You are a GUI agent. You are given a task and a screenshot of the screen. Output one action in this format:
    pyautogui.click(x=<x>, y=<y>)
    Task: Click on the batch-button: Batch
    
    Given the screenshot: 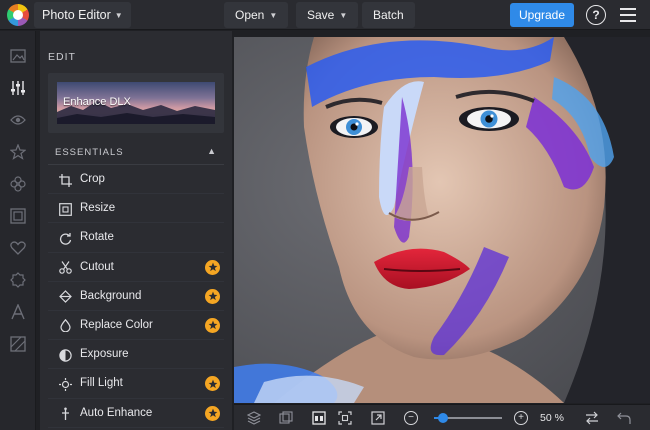 What is the action you would take?
    pyautogui.click(x=388, y=15)
    